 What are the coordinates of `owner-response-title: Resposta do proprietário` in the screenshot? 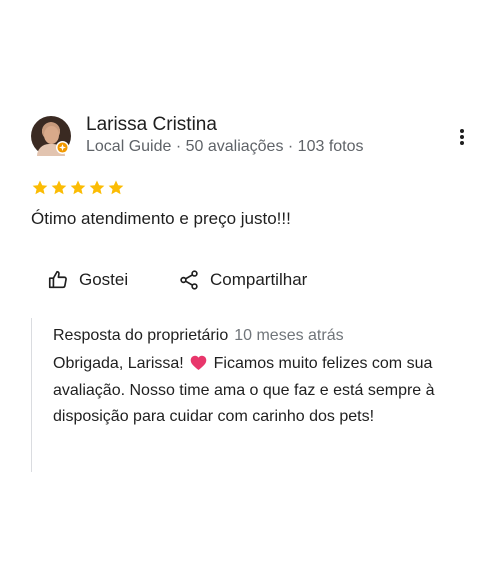 It's located at (141, 335).